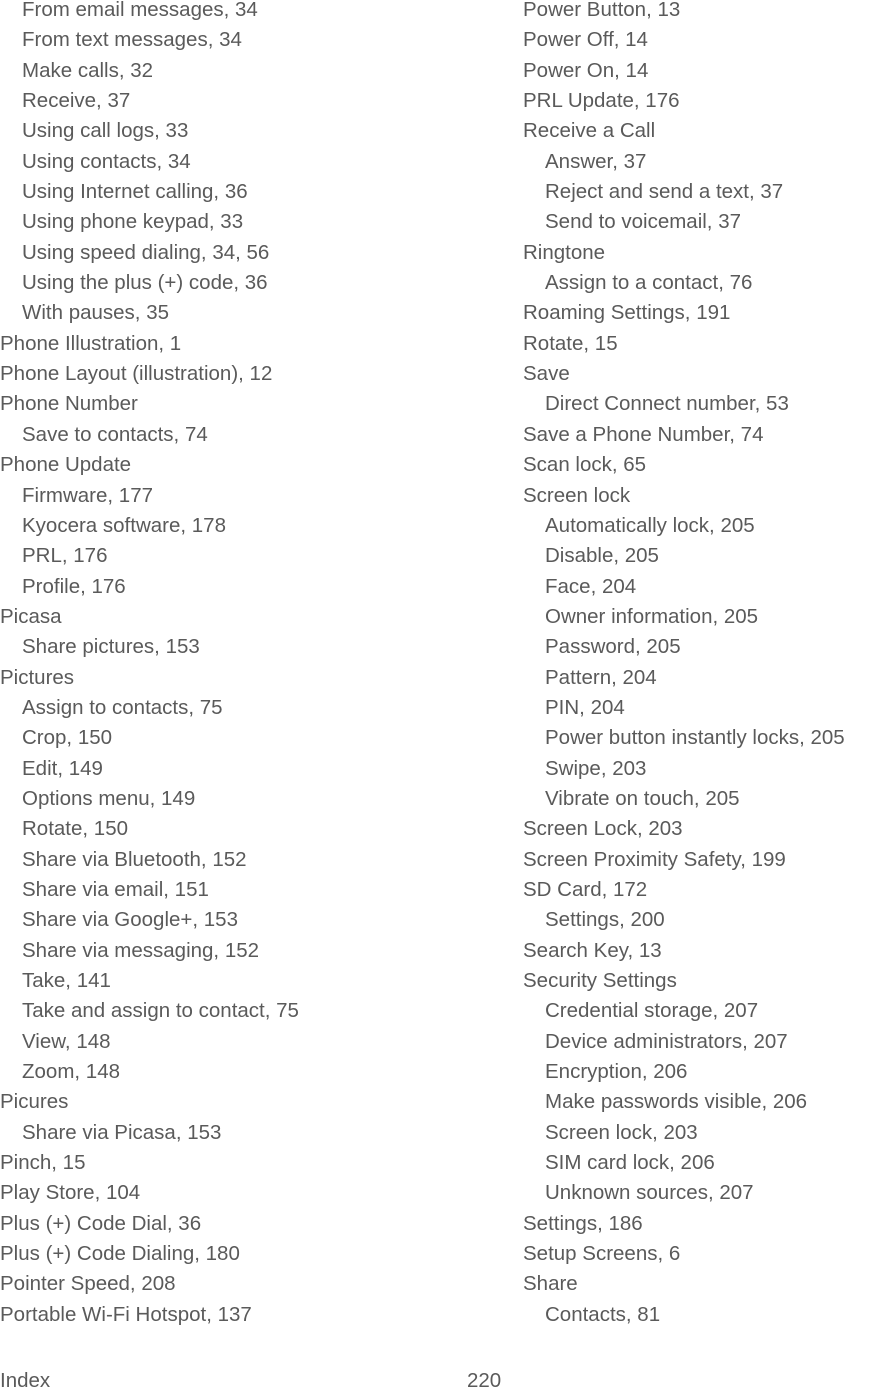 Image resolution: width=880 pixels, height=1393 pixels. Describe the element at coordinates (34, 1102) in the screenshot. I see `index-entry: Picures` at that location.